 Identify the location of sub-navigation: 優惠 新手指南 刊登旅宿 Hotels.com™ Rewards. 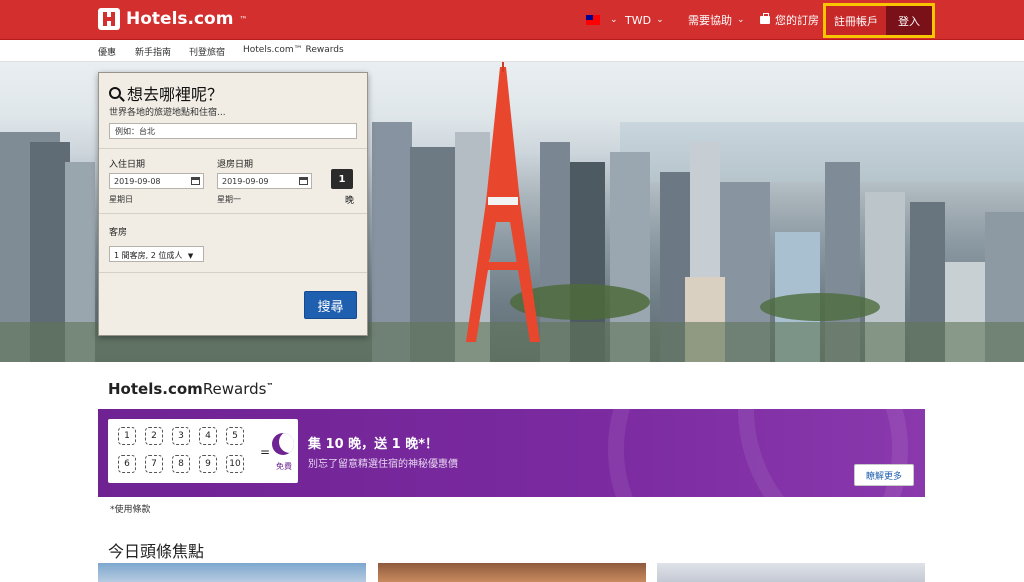
(512, 51).